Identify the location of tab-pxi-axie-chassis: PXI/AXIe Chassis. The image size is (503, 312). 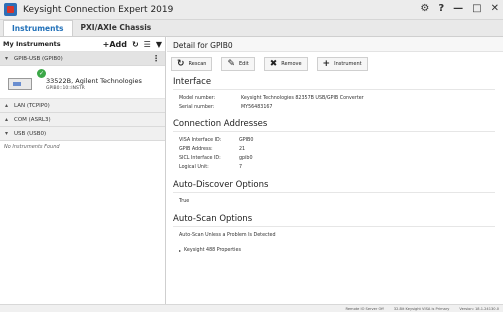
(116, 28).